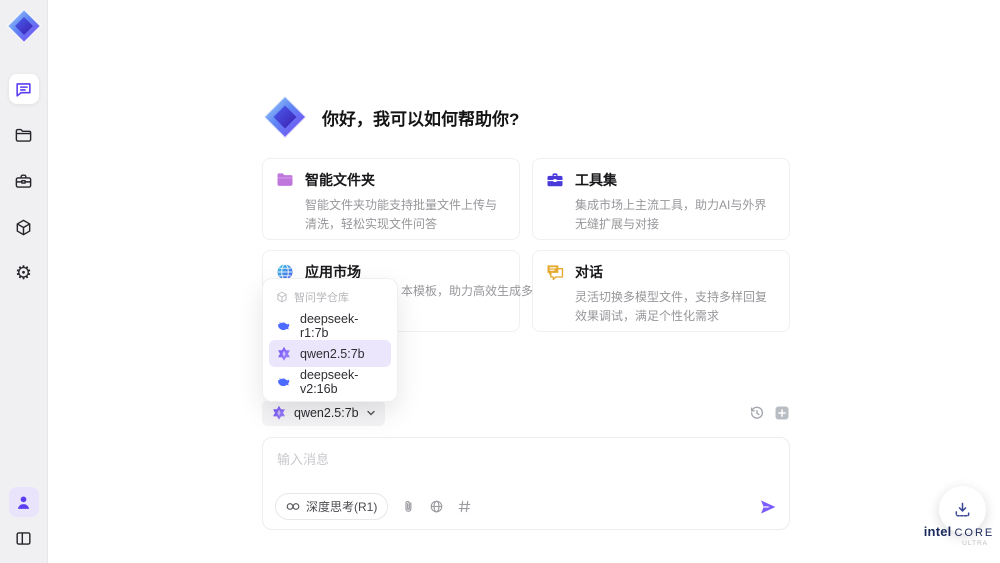 This screenshot has height=563, width=1000. I want to click on sidebar-item-models, so click(24, 227).